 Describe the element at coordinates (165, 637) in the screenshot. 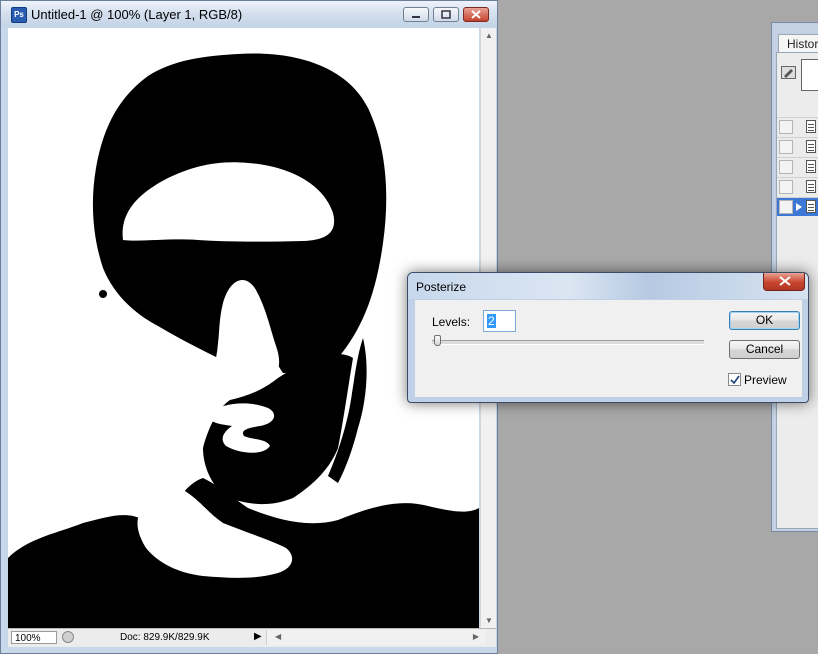

I see `doc-size-readout: Doc: 829.9K/829.9K` at that location.